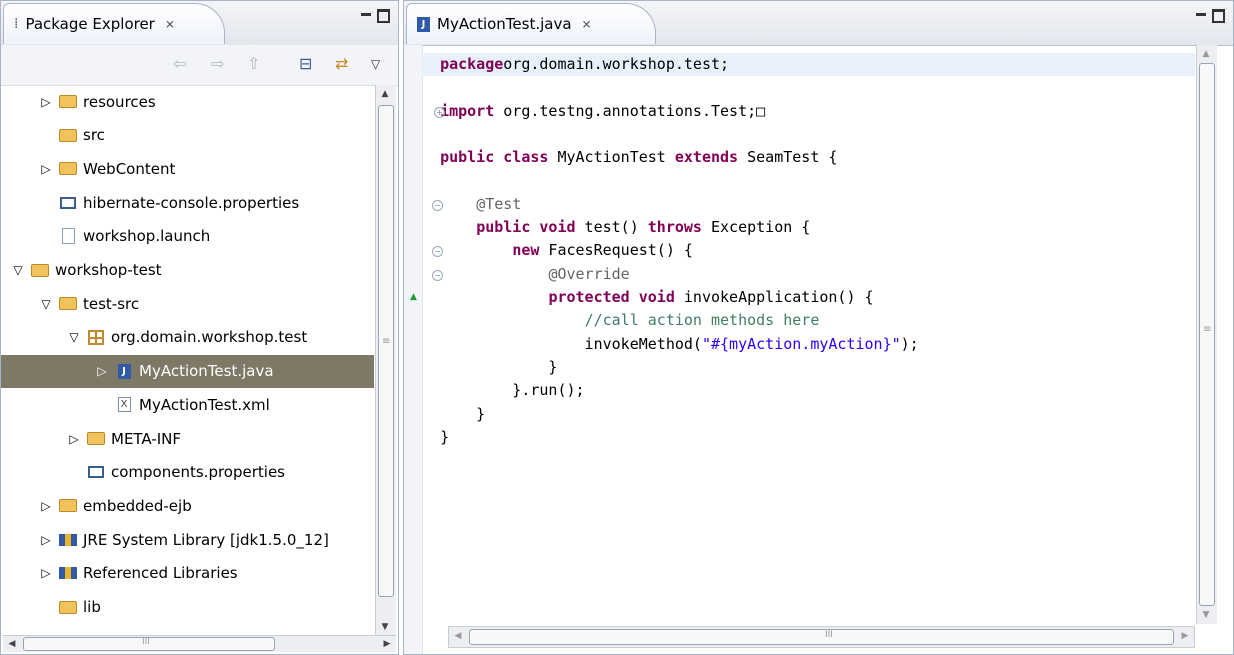 The height and width of the screenshot is (655, 1234). What do you see at coordinates (114, 23) in the screenshot?
I see `tab-package-explorer: ⁞ Package Explorer ⨯` at bounding box center [114, 23].